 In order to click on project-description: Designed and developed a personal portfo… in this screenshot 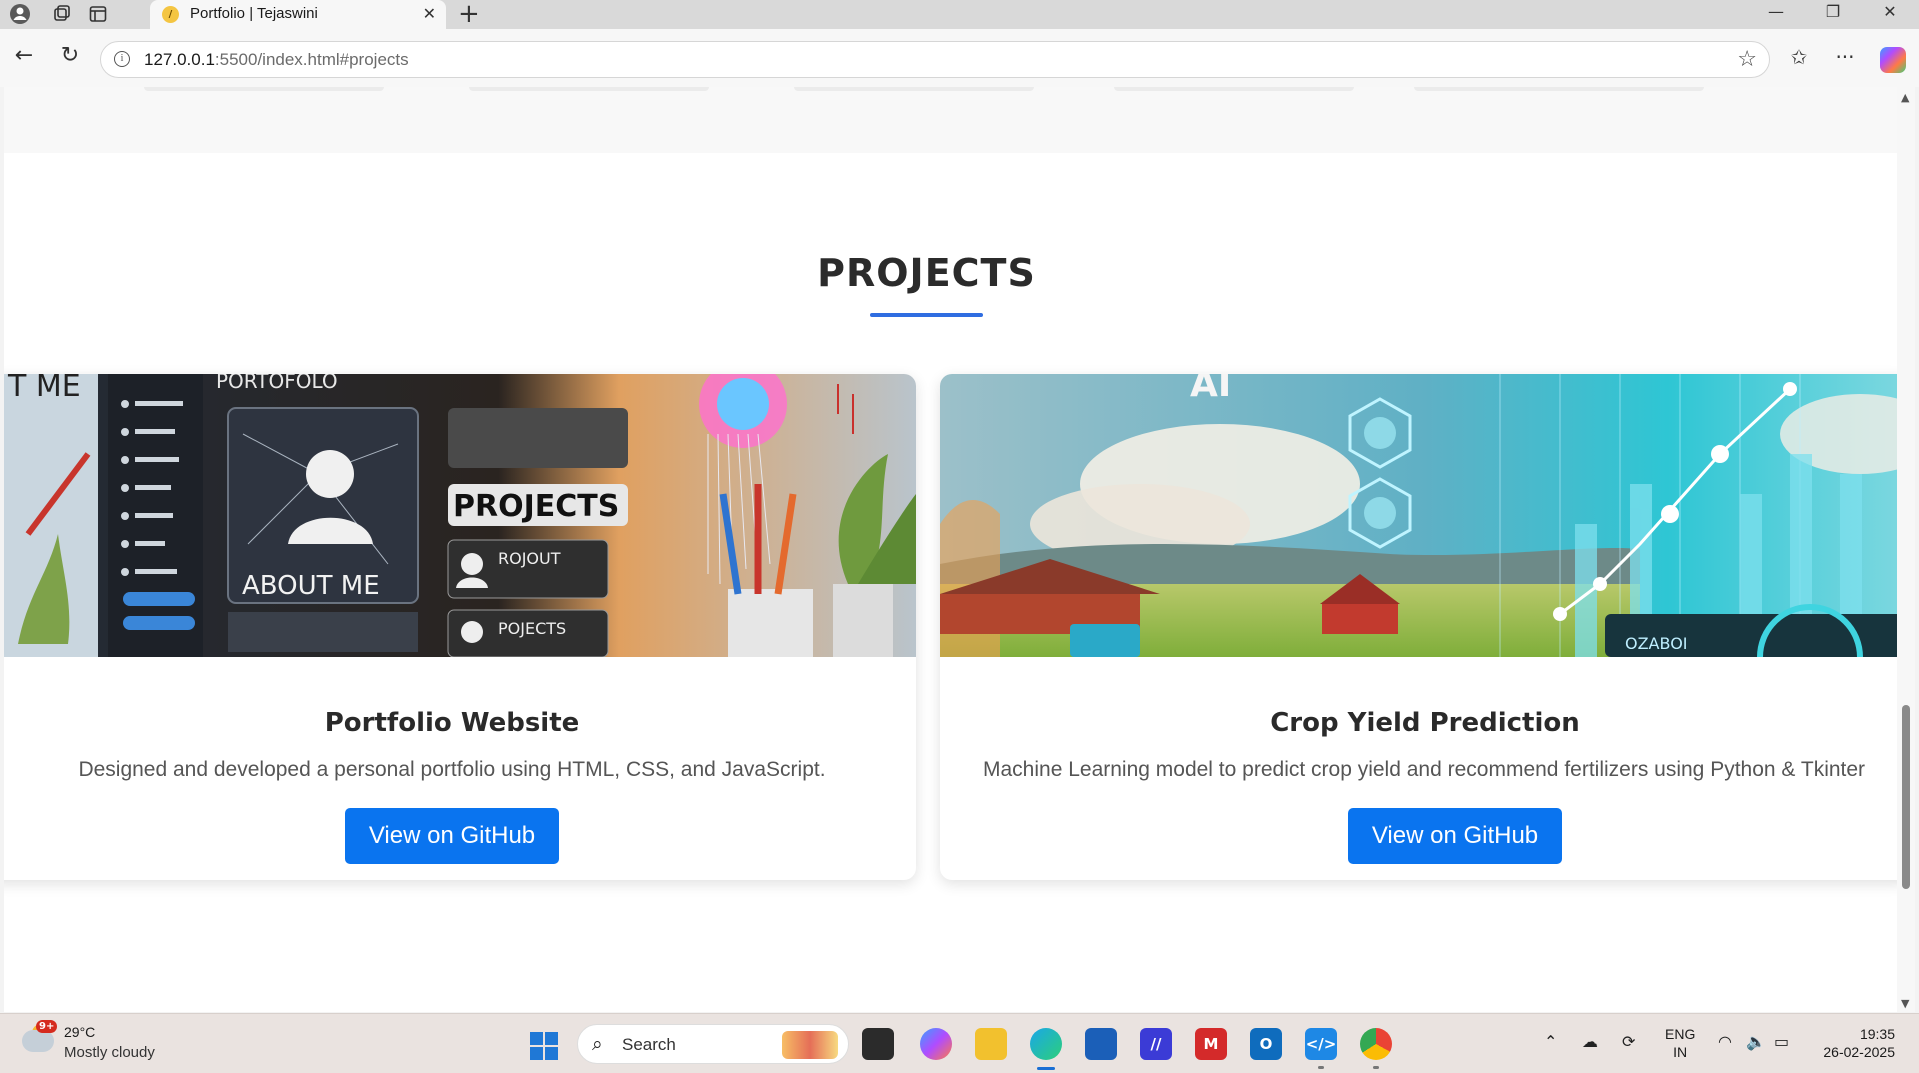, I will do `click(452, 769)`.